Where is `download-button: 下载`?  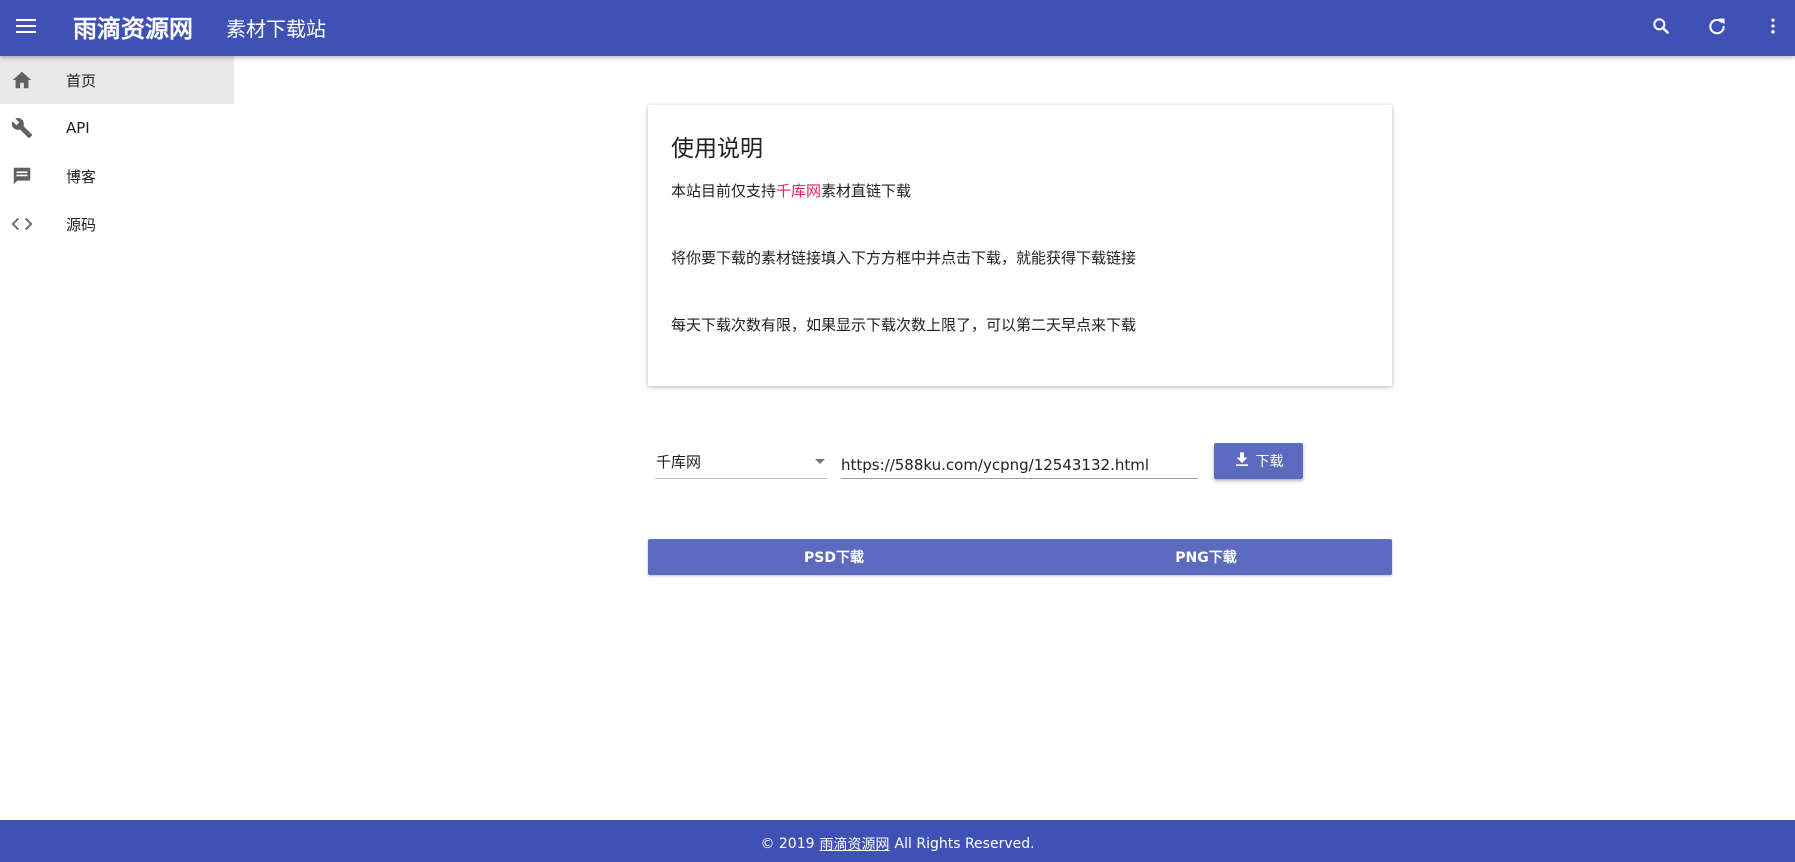 download-button: 下载 is located at coordinates (1258, 461).